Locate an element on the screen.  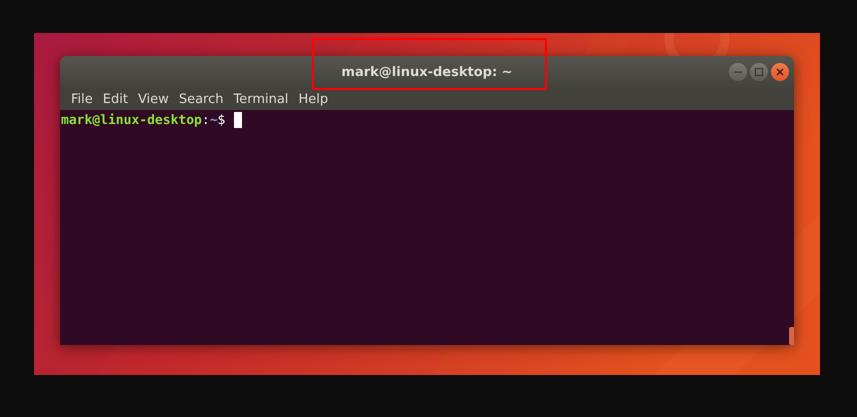
maximize-button is located at coordinates (759, 72).